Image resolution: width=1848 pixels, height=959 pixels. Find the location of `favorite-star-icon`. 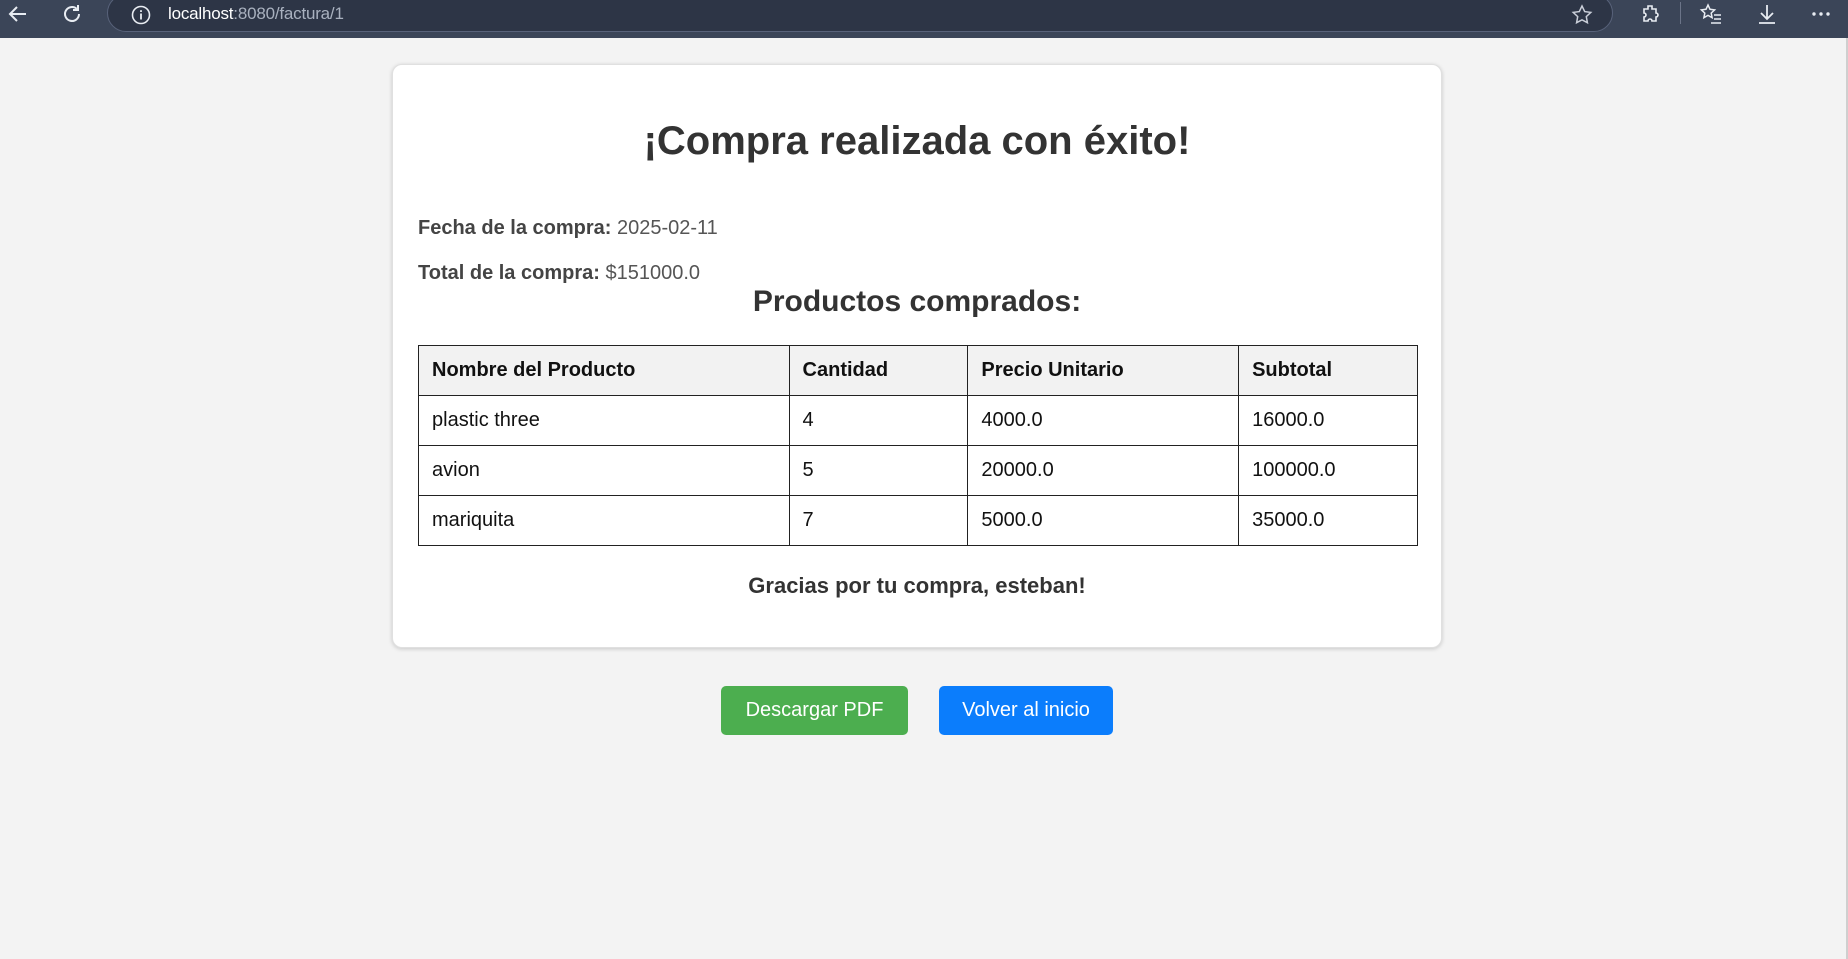

favorite-star-icon is located at coordinates (1582, 15).